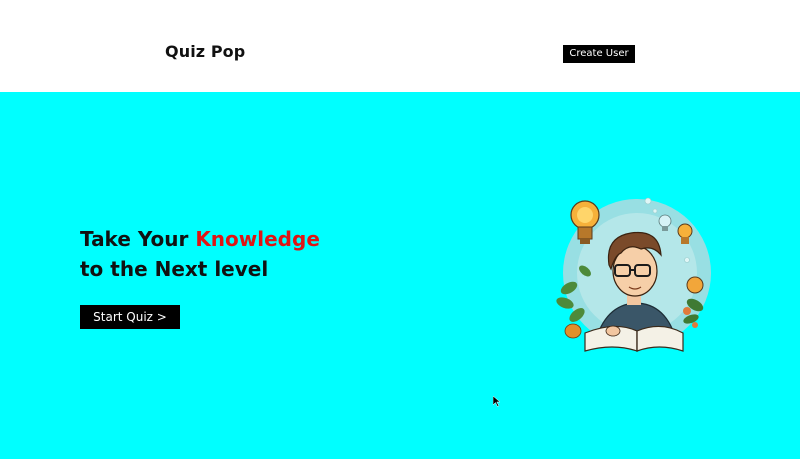  I want to click on start-quiz-button: Start Quiz >, so click(130, 317).